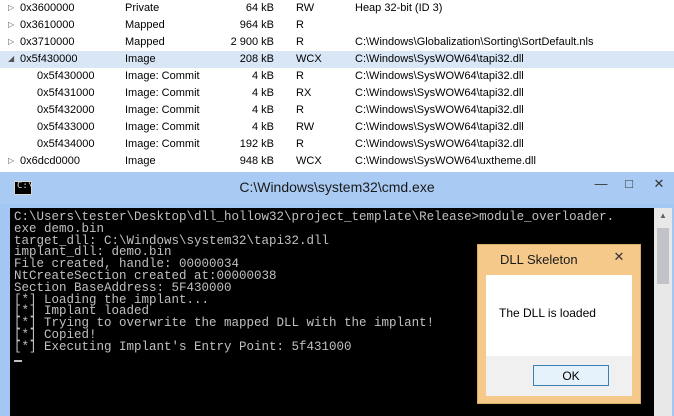 Image resolution: width=674 pixels, height=416 pixels. I want to click on cmd-title-bar: C:\ C:\Windows\system32\cmd.exe — □ ✕, so click(337, 188).